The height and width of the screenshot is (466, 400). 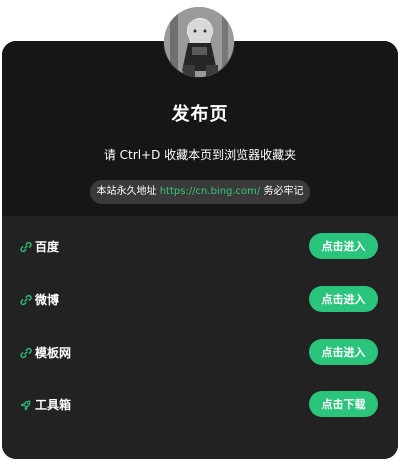 What do you see at coordinates (200, 155) in the screenshot?
I see `bookmark-hint: 请 Ctrl+D 收藏本页到浏览器收藏夹` at bounding box center [200, 155].